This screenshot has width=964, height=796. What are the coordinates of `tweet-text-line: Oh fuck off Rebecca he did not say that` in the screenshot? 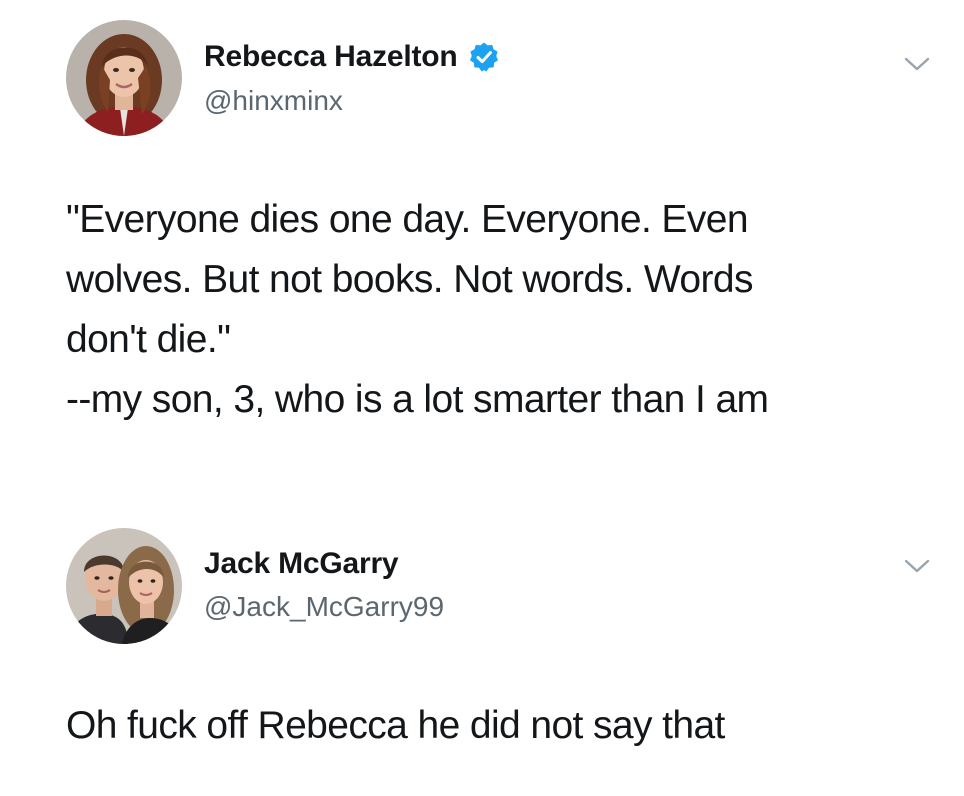 It's located at (395, 725).